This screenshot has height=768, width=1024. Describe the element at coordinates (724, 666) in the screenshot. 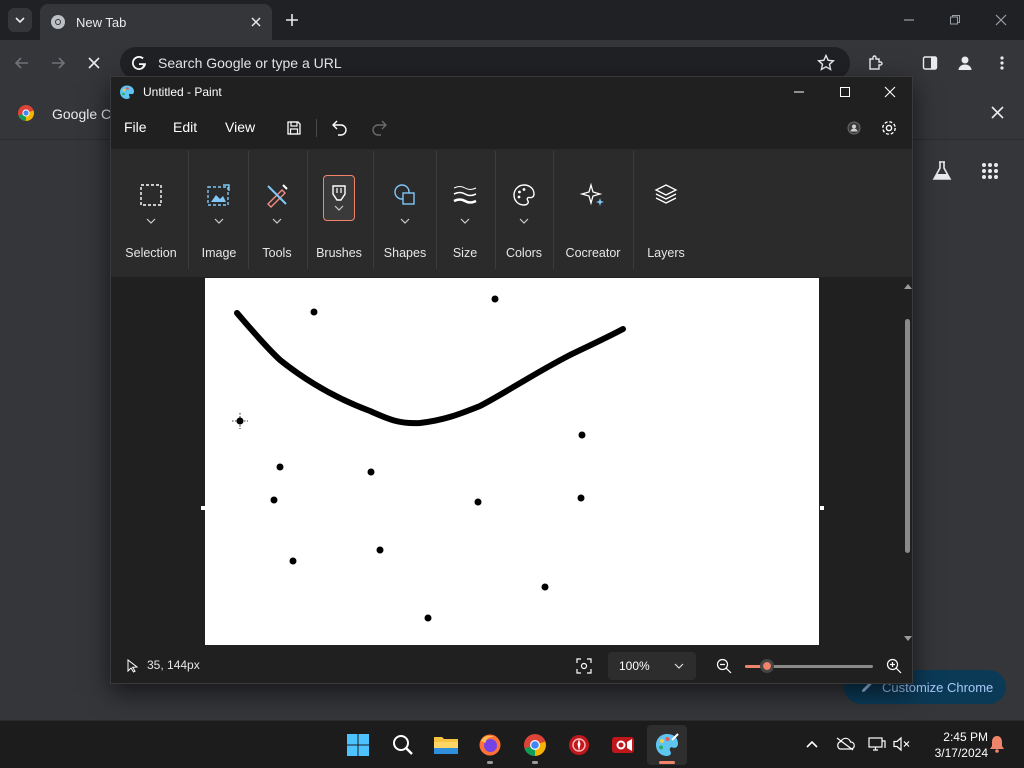

I see `zoom-out-icon` at that location.